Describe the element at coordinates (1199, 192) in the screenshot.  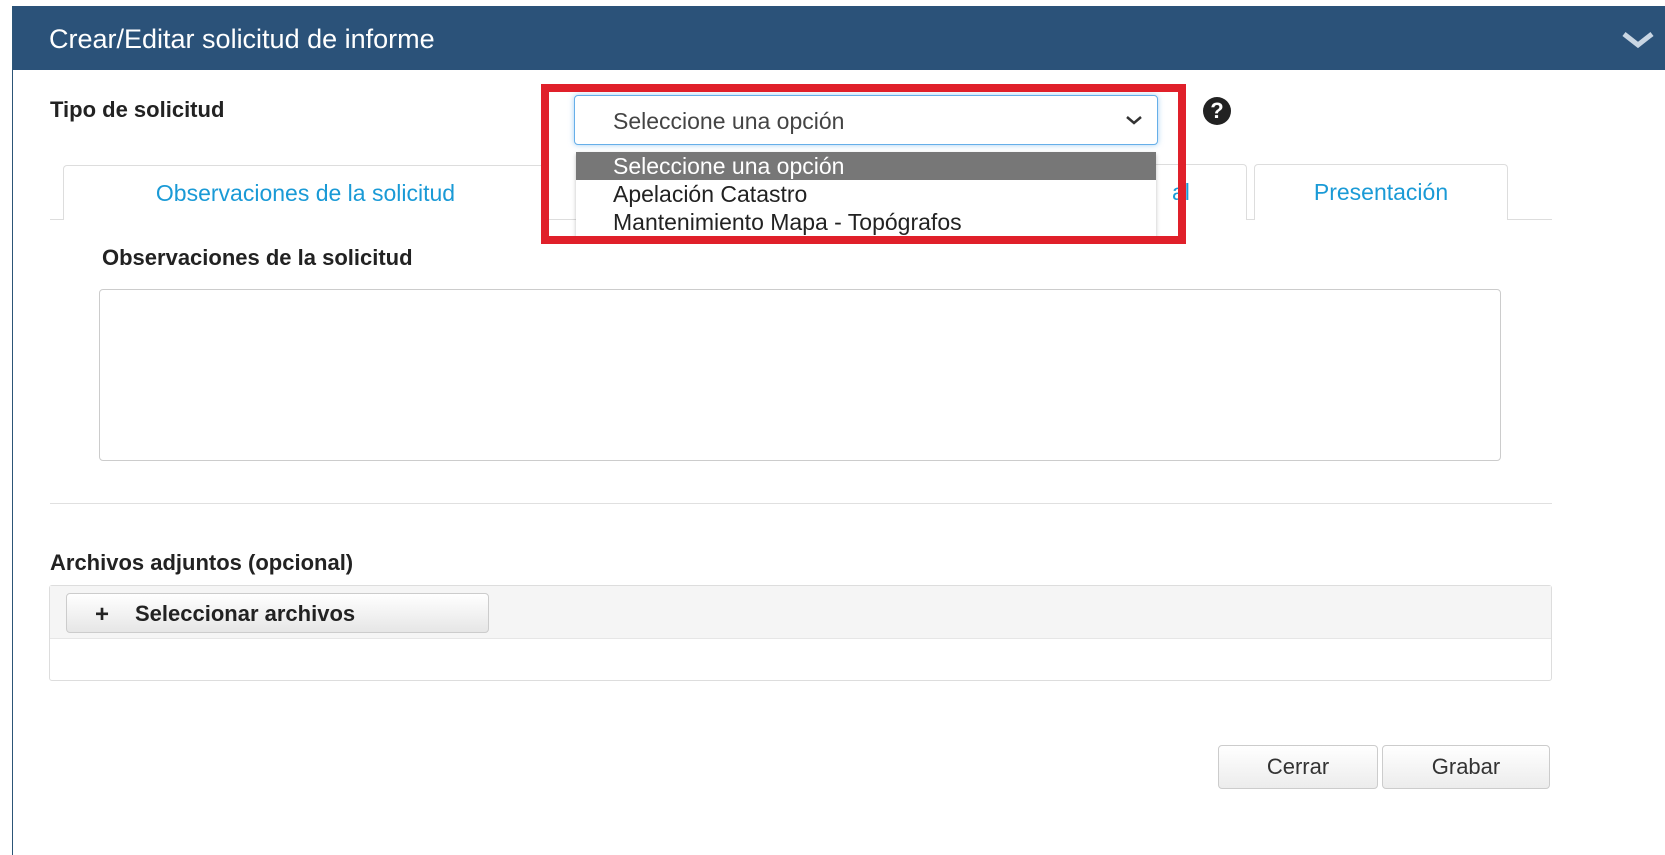
I see `tab-partial: al` at that location.